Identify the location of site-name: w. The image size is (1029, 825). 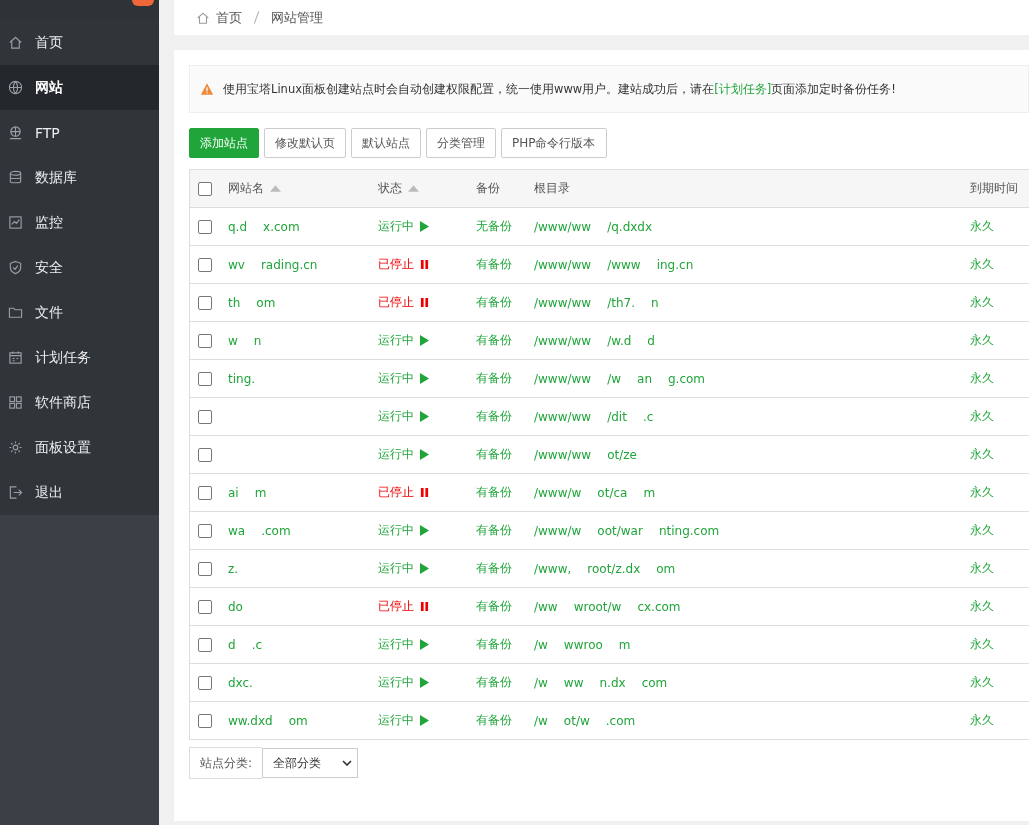
(233, 340).